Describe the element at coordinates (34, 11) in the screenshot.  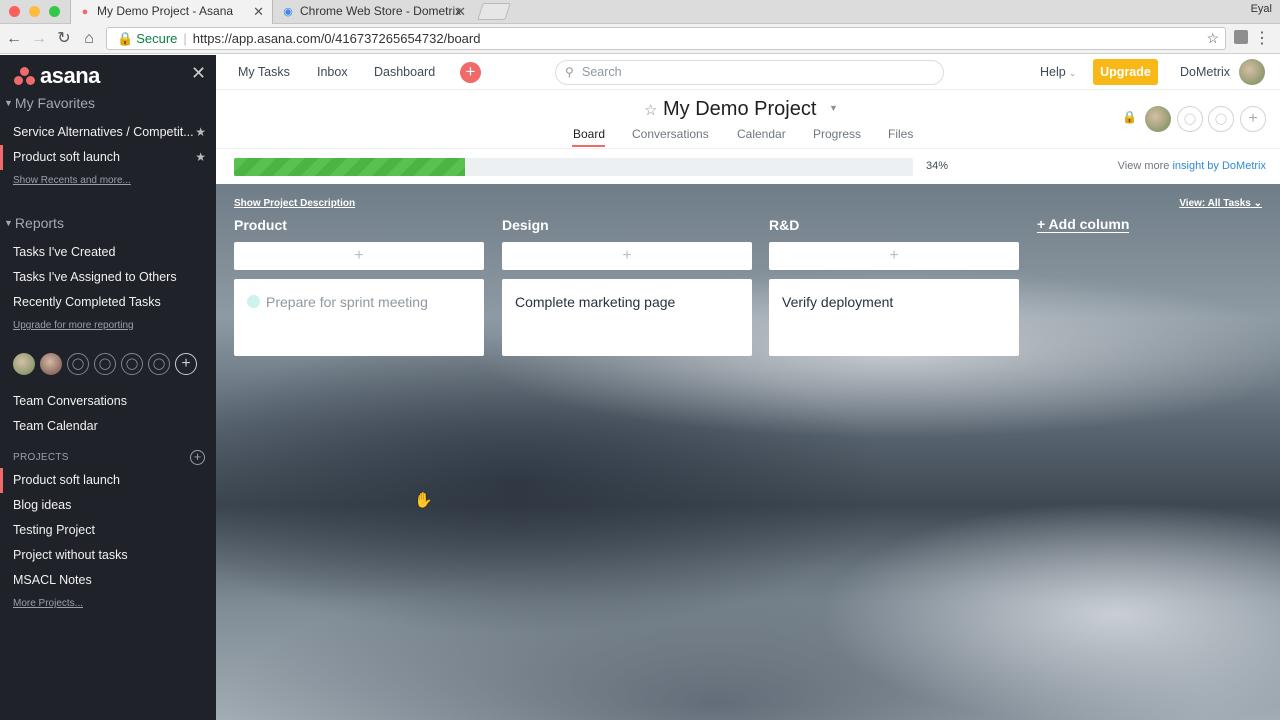
I see `minimize-window-button` at that location.